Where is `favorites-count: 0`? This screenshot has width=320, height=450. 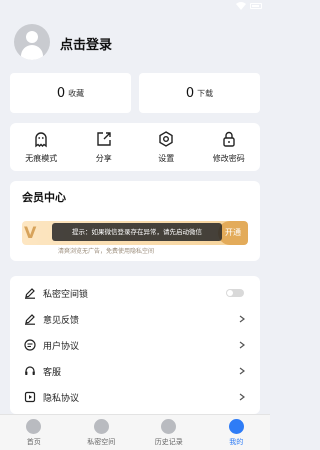 favorites-count: 0 is located at coordinates (61, 93).